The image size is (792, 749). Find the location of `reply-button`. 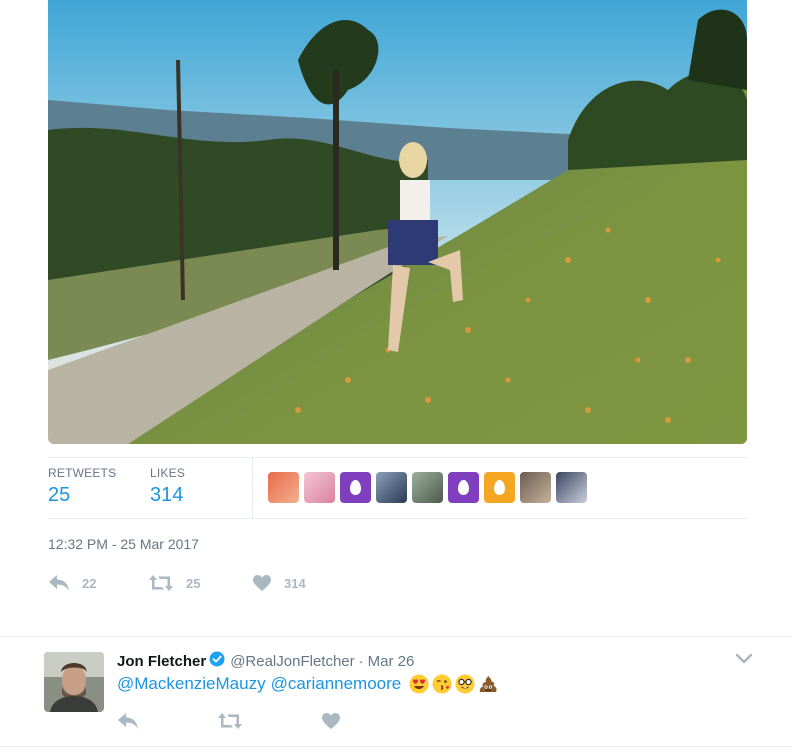

reply-button is located at coordinates (128, 721).